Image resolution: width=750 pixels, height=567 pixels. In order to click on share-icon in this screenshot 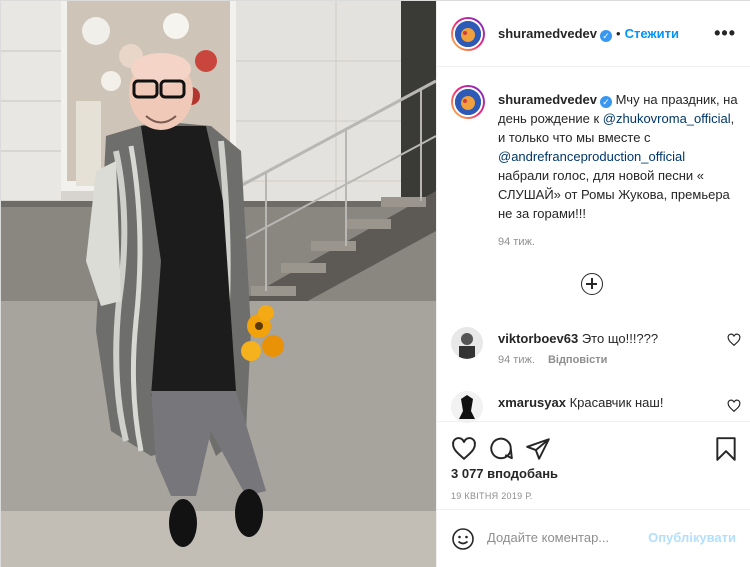, I will do `click(538, 449)`.